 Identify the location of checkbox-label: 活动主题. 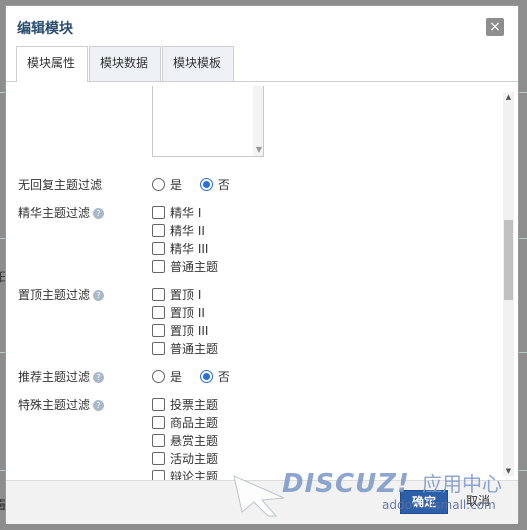
(194, 459).